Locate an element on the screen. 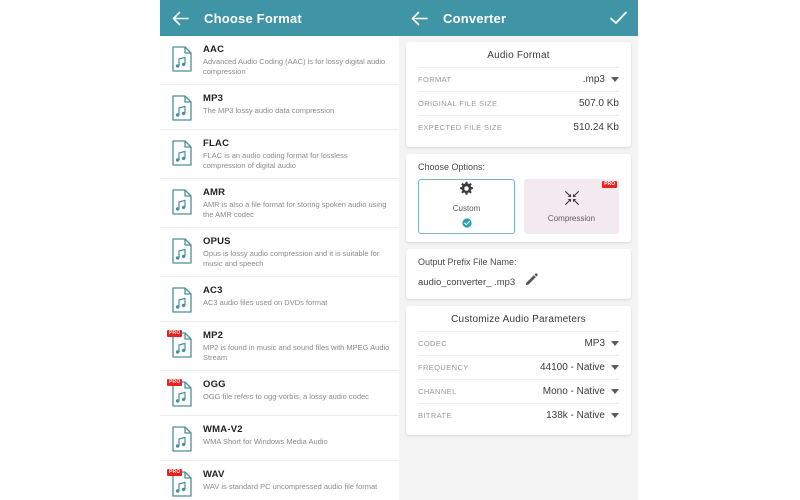  option-label: Custom is located at coordinates (466, 208).